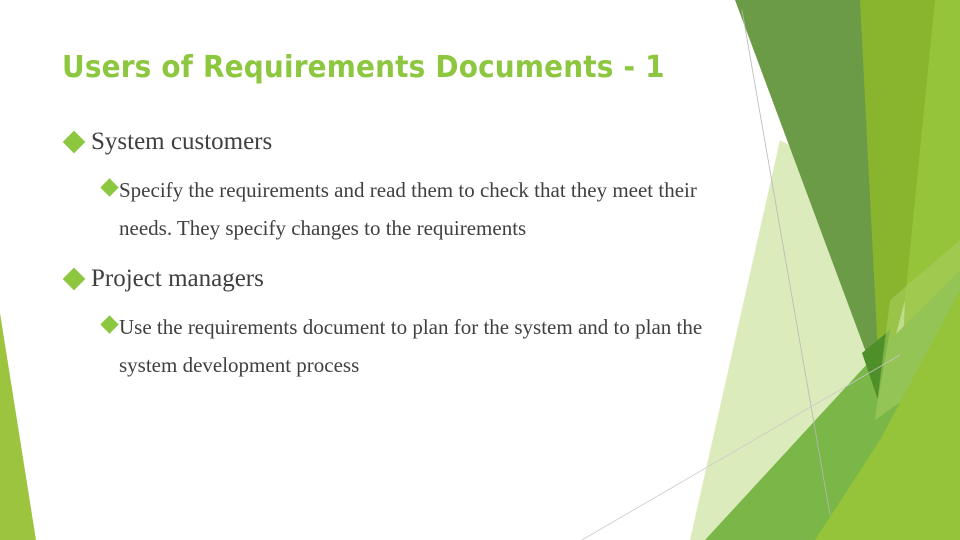 Image resolution: width=960 pixels, height=540 pixels. I want to click on bullet-item-project-managers: Project managers, so click(402, 279).